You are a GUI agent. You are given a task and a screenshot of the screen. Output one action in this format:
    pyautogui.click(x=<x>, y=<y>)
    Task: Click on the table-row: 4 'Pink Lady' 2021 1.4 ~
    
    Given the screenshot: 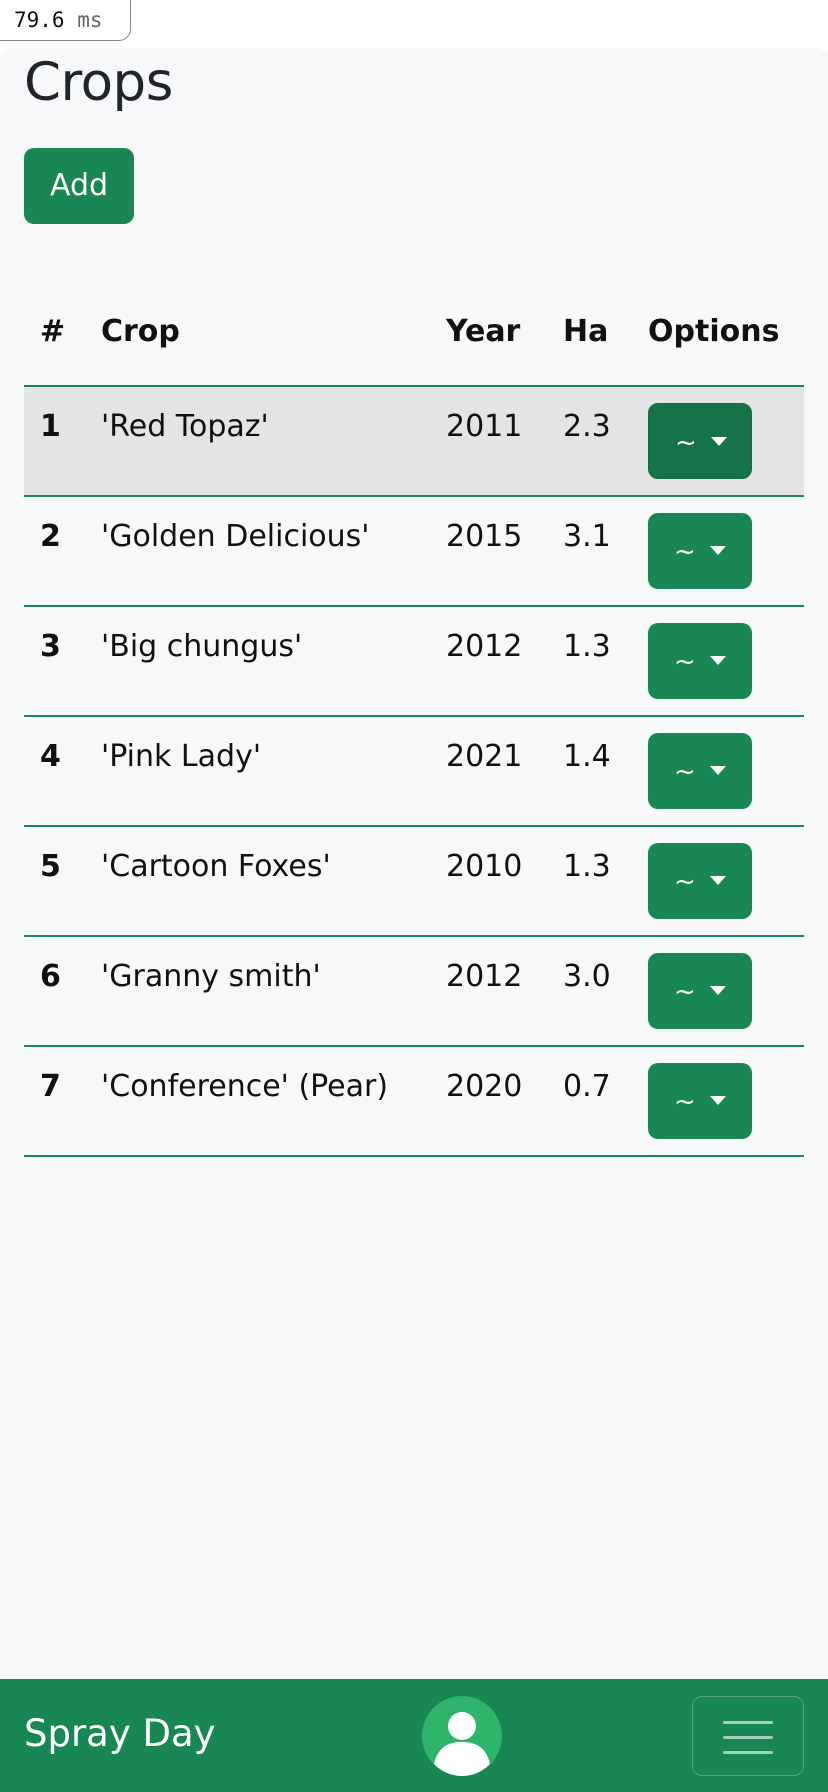 What is the action you would take?
    pyautogui.click(x=414, y=771)
    